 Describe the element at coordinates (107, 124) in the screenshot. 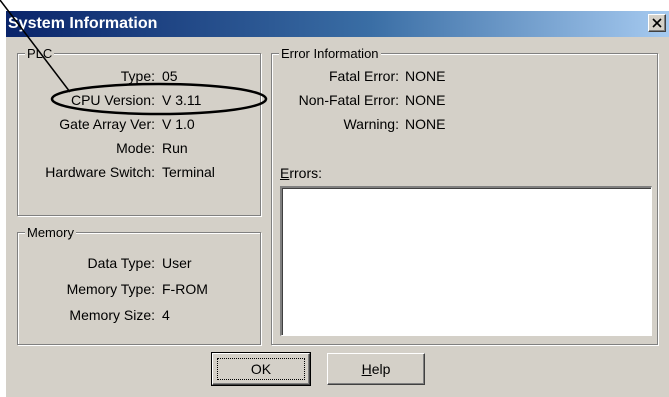

I see `gate-array-label: Gate Array Ver:` at that location.